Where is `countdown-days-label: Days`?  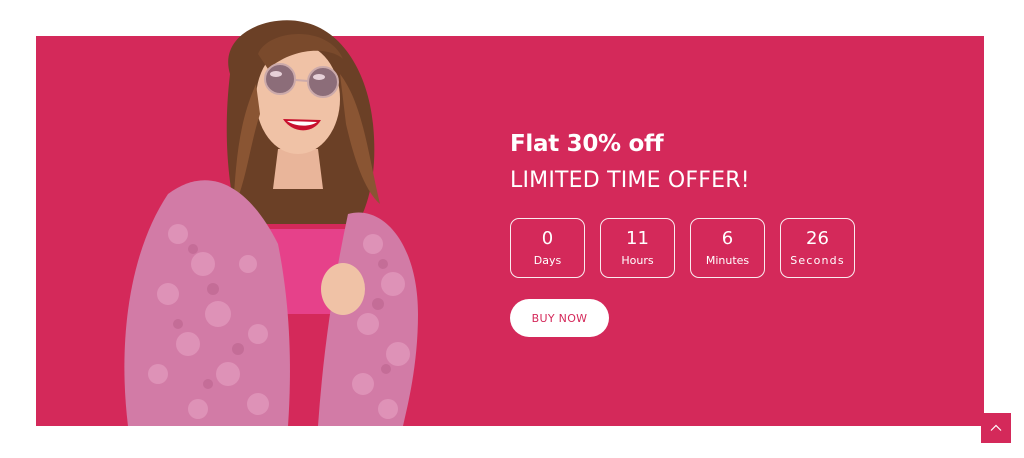
countdown-days-label: Days is located at coordinates (547, 260).